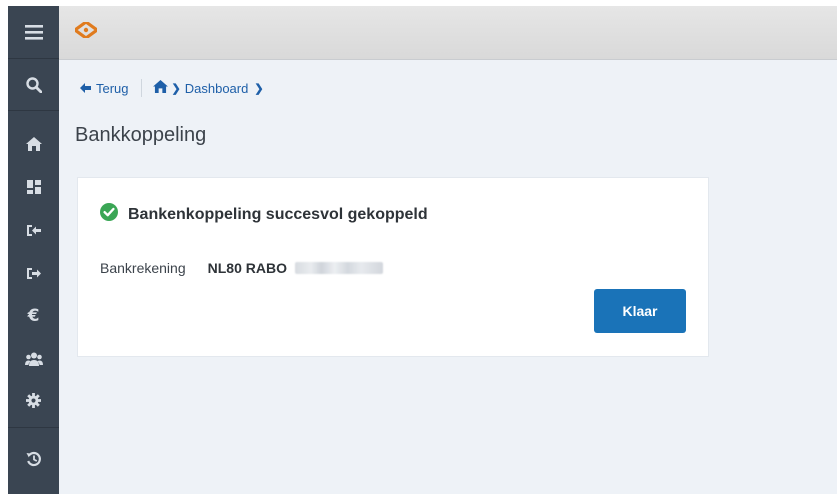 The image size is (837, 494). I want to click on sidebar-item-sign-in, so click(33, 230).